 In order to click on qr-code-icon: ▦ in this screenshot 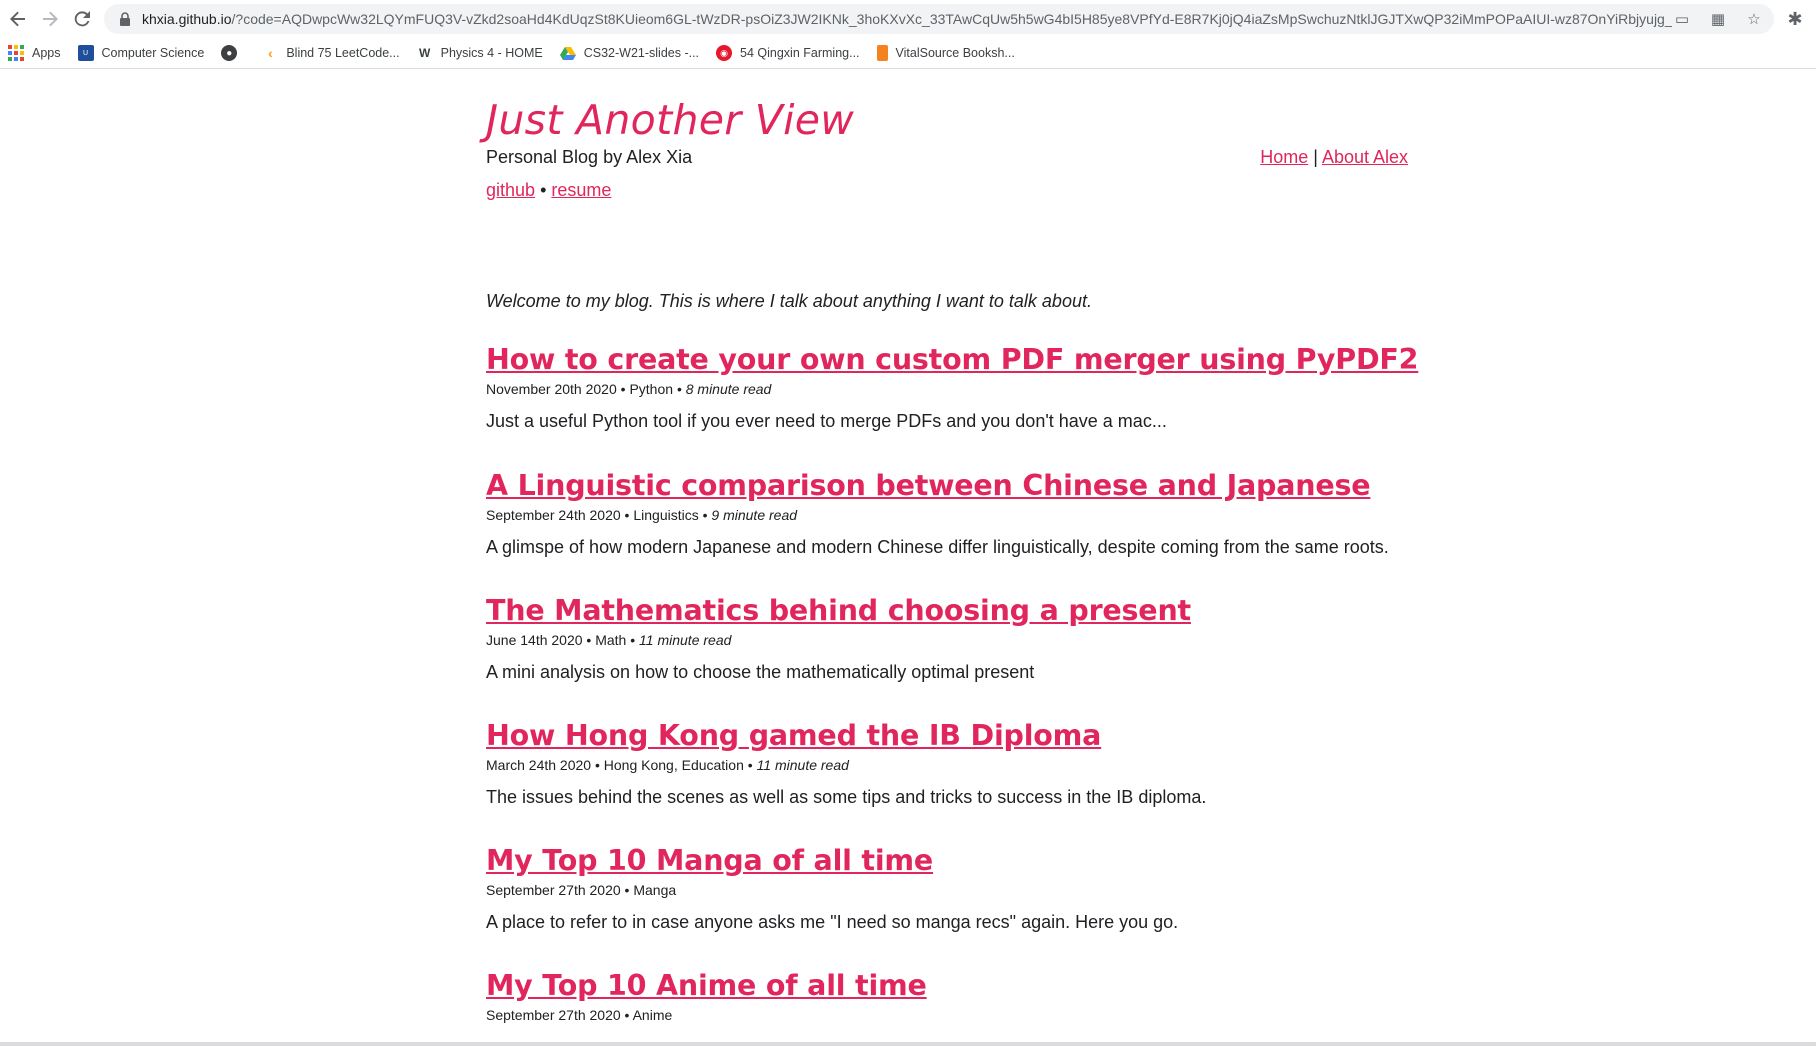, I will do `click(1718, 19)`.